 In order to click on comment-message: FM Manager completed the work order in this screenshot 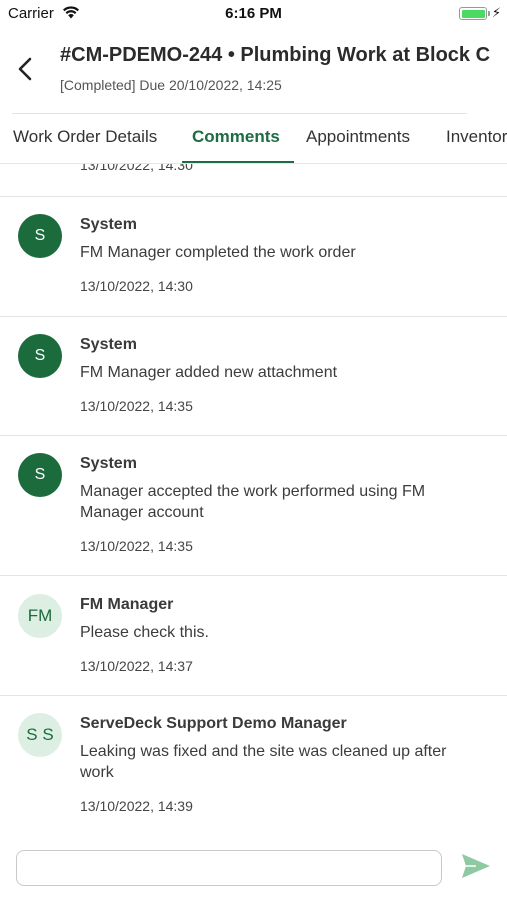, I will do `click(218, 252)`.